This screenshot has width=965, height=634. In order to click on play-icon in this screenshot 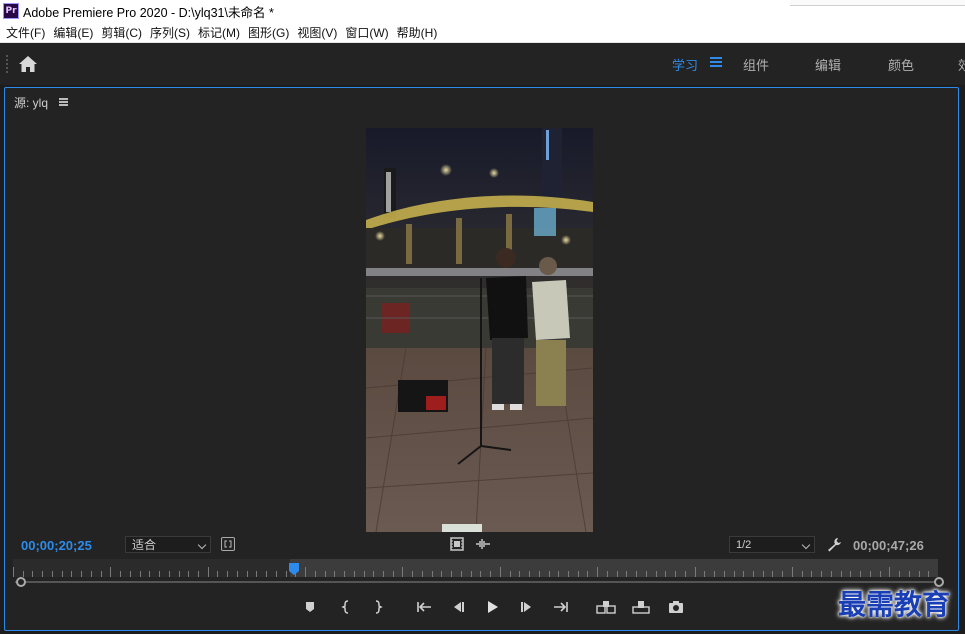, I will do `click(492, 607)`.